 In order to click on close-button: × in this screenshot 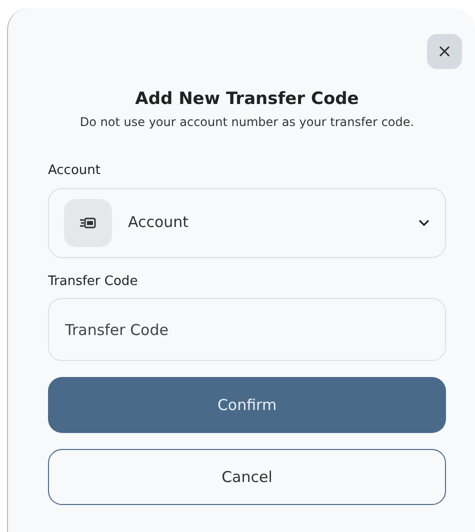, I will do `click(444, 51)`.